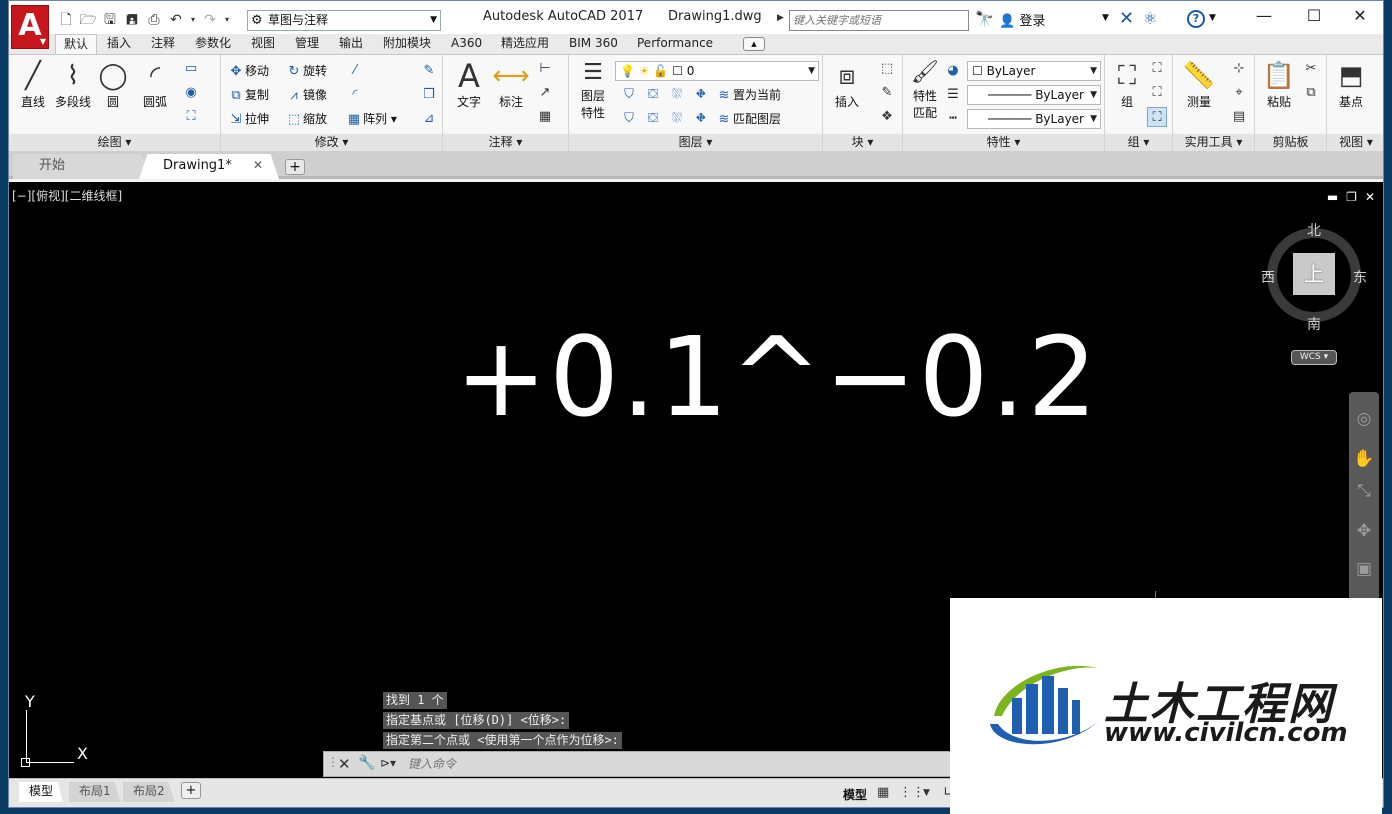  Describe the element at coordinates (1311, 93) in the screenshot. I see `copy-clip-icon: ⧉` at that location.